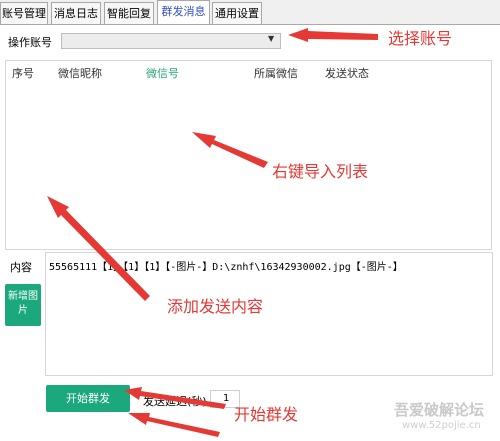  Describe the element at coordinates (320, 171) in the screenshot. I see `annotation-import-list: 右键导入列表` at that location.